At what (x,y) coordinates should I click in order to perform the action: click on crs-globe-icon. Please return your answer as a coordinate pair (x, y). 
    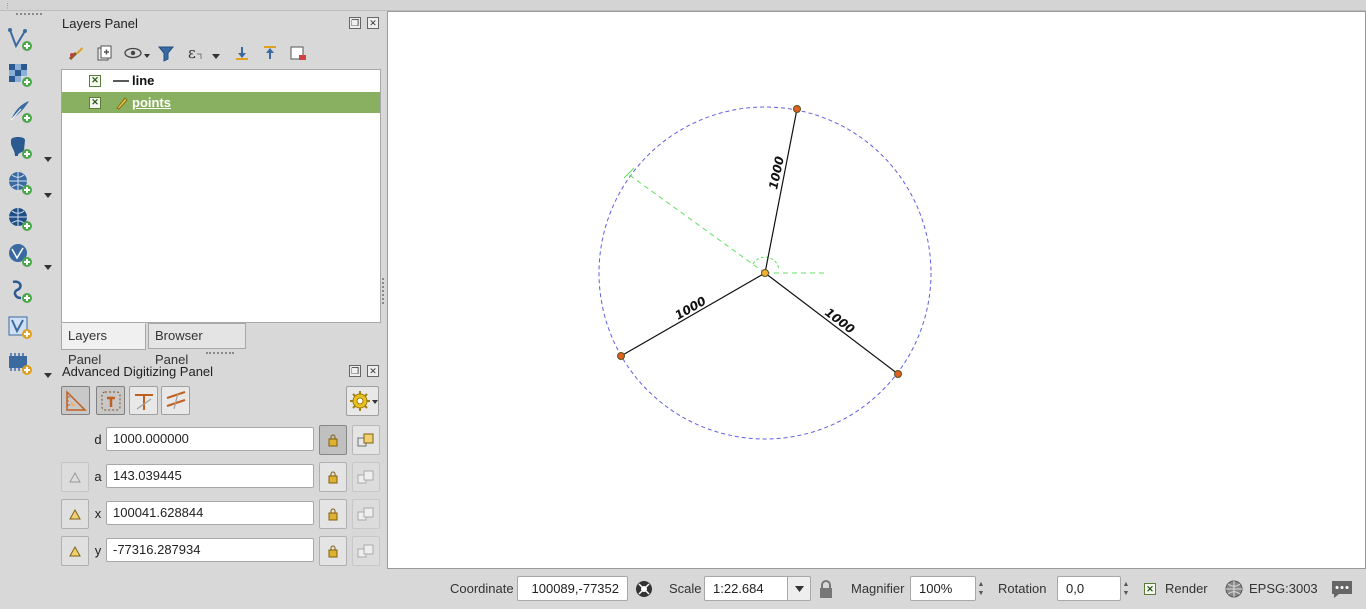
    Looking at the image, I should click on (1234, 589).